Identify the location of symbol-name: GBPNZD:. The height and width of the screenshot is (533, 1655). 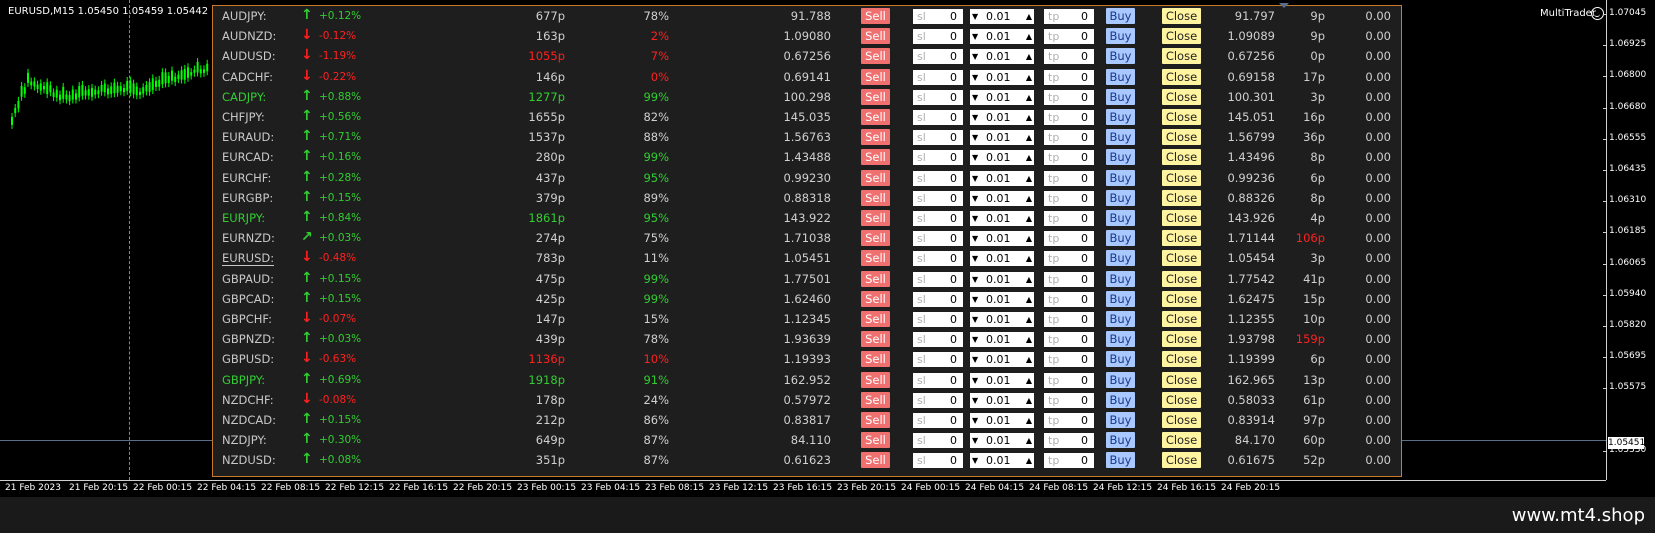
(248, 339).